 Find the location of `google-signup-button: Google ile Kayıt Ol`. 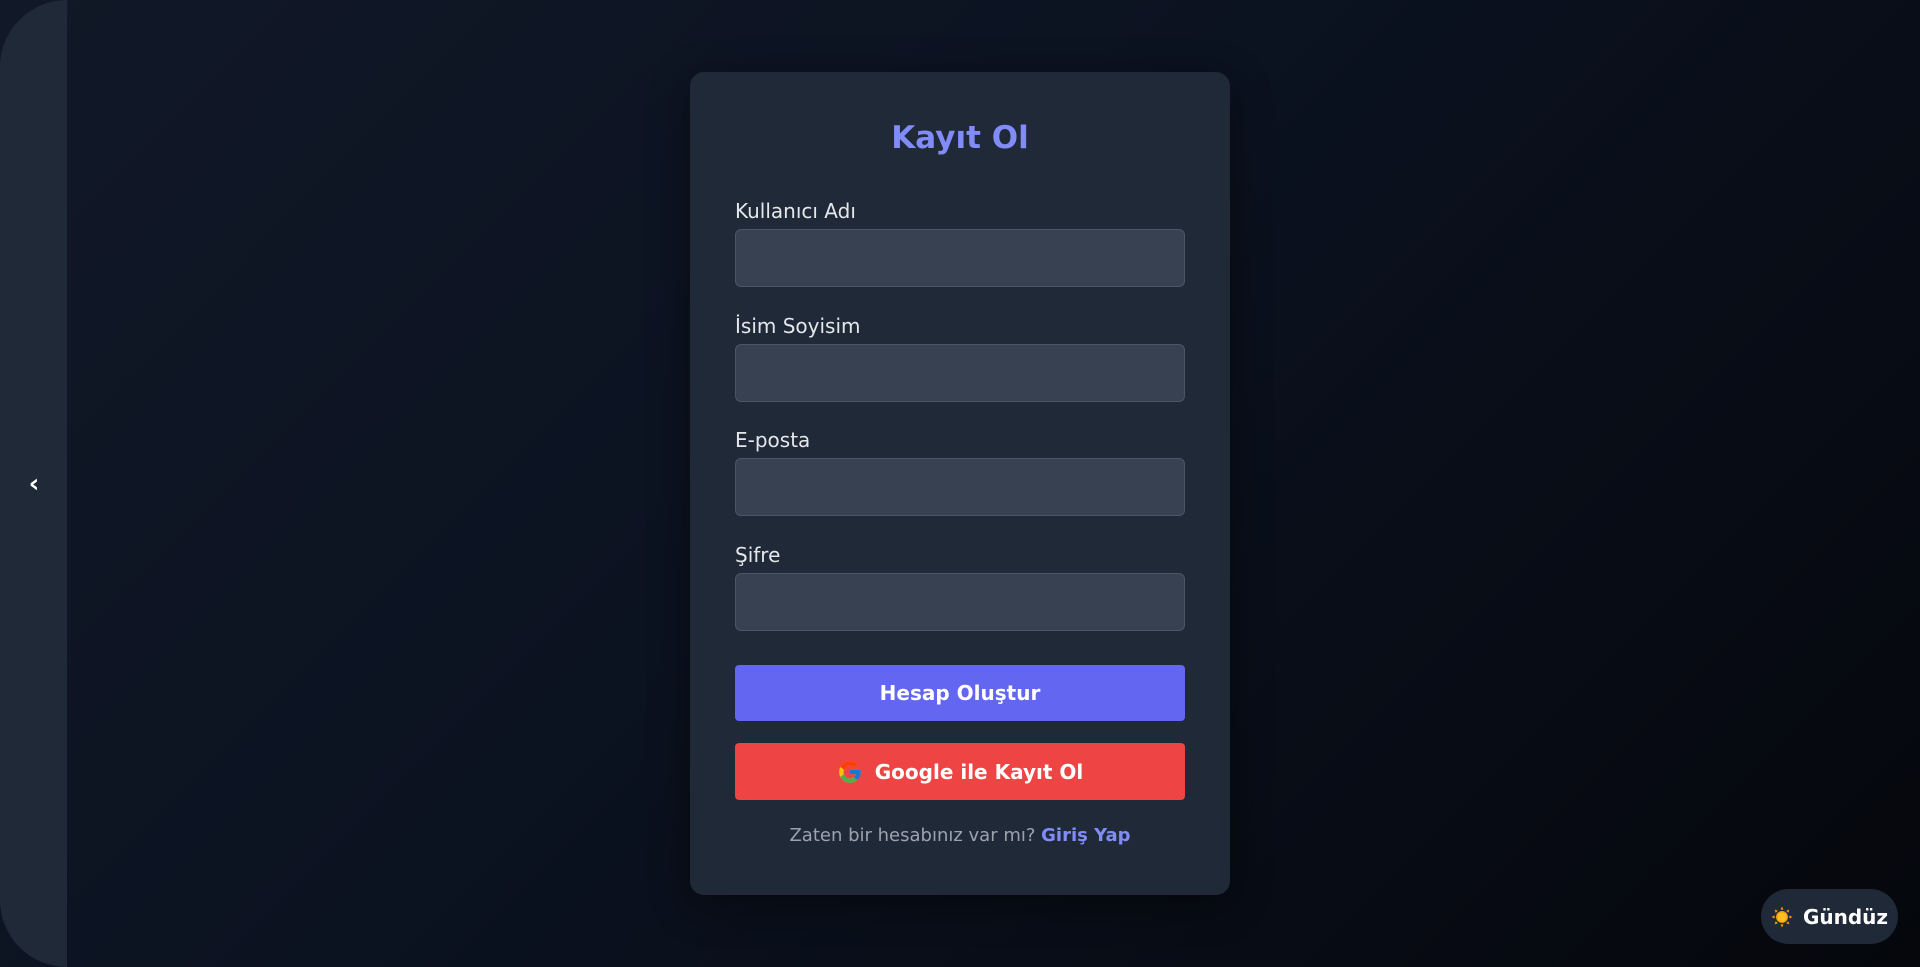

google-signup-button: Google ile Kayıt Ol is located at coordinates (960, 771).